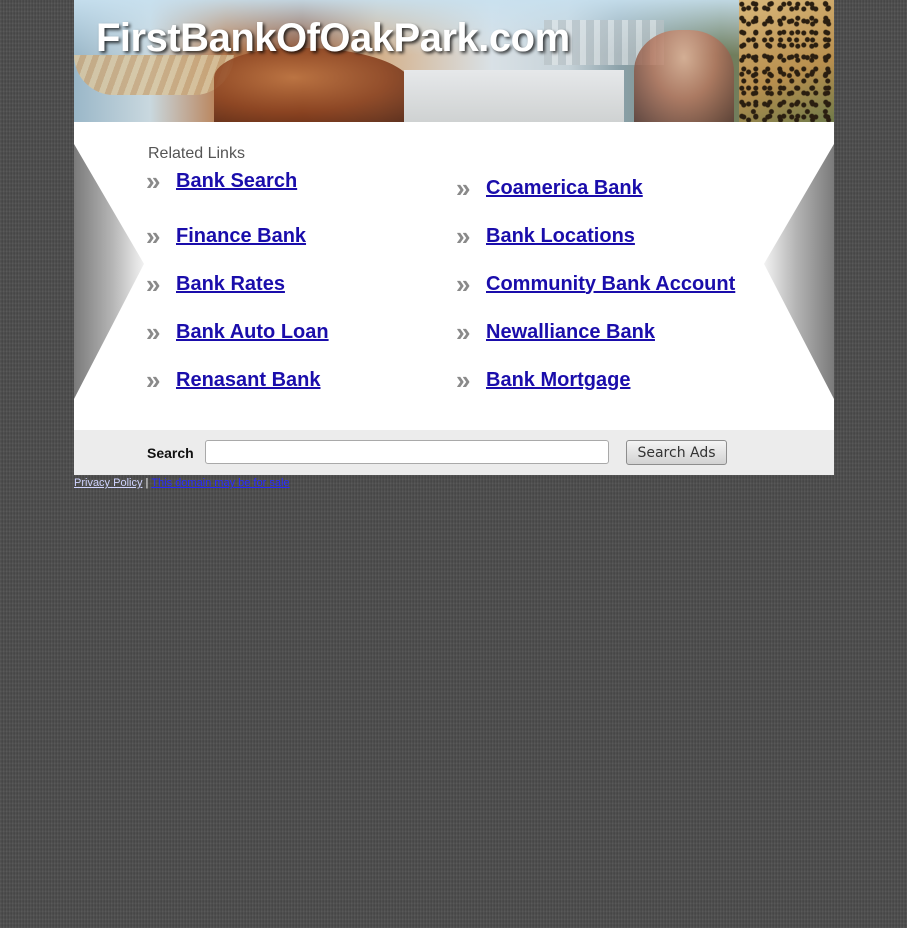 The height and width of the screenshot is (928, 907). Describe the element at coordinates (676, 452) in the screenshot. I see `search-ads-button: Search Ads` at that location.